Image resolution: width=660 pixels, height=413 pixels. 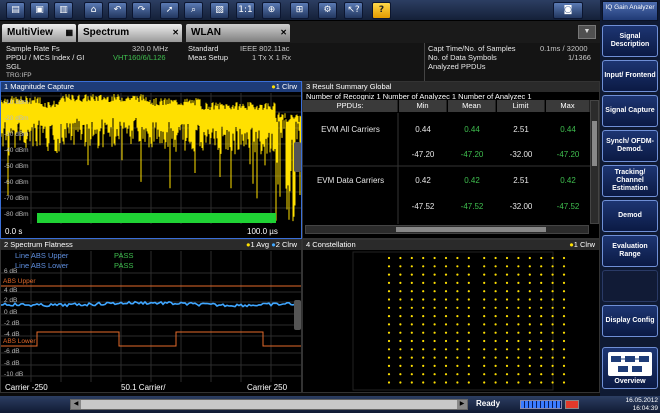 I want to click on vertical-scrollbar, so click(x=594, y=162).